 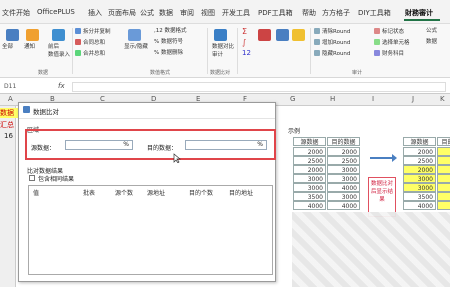 What do you see at coordinates (236, 13) in the screenshot?
I see `tab-developer: 开发工具` at bounding box center [236, 13].